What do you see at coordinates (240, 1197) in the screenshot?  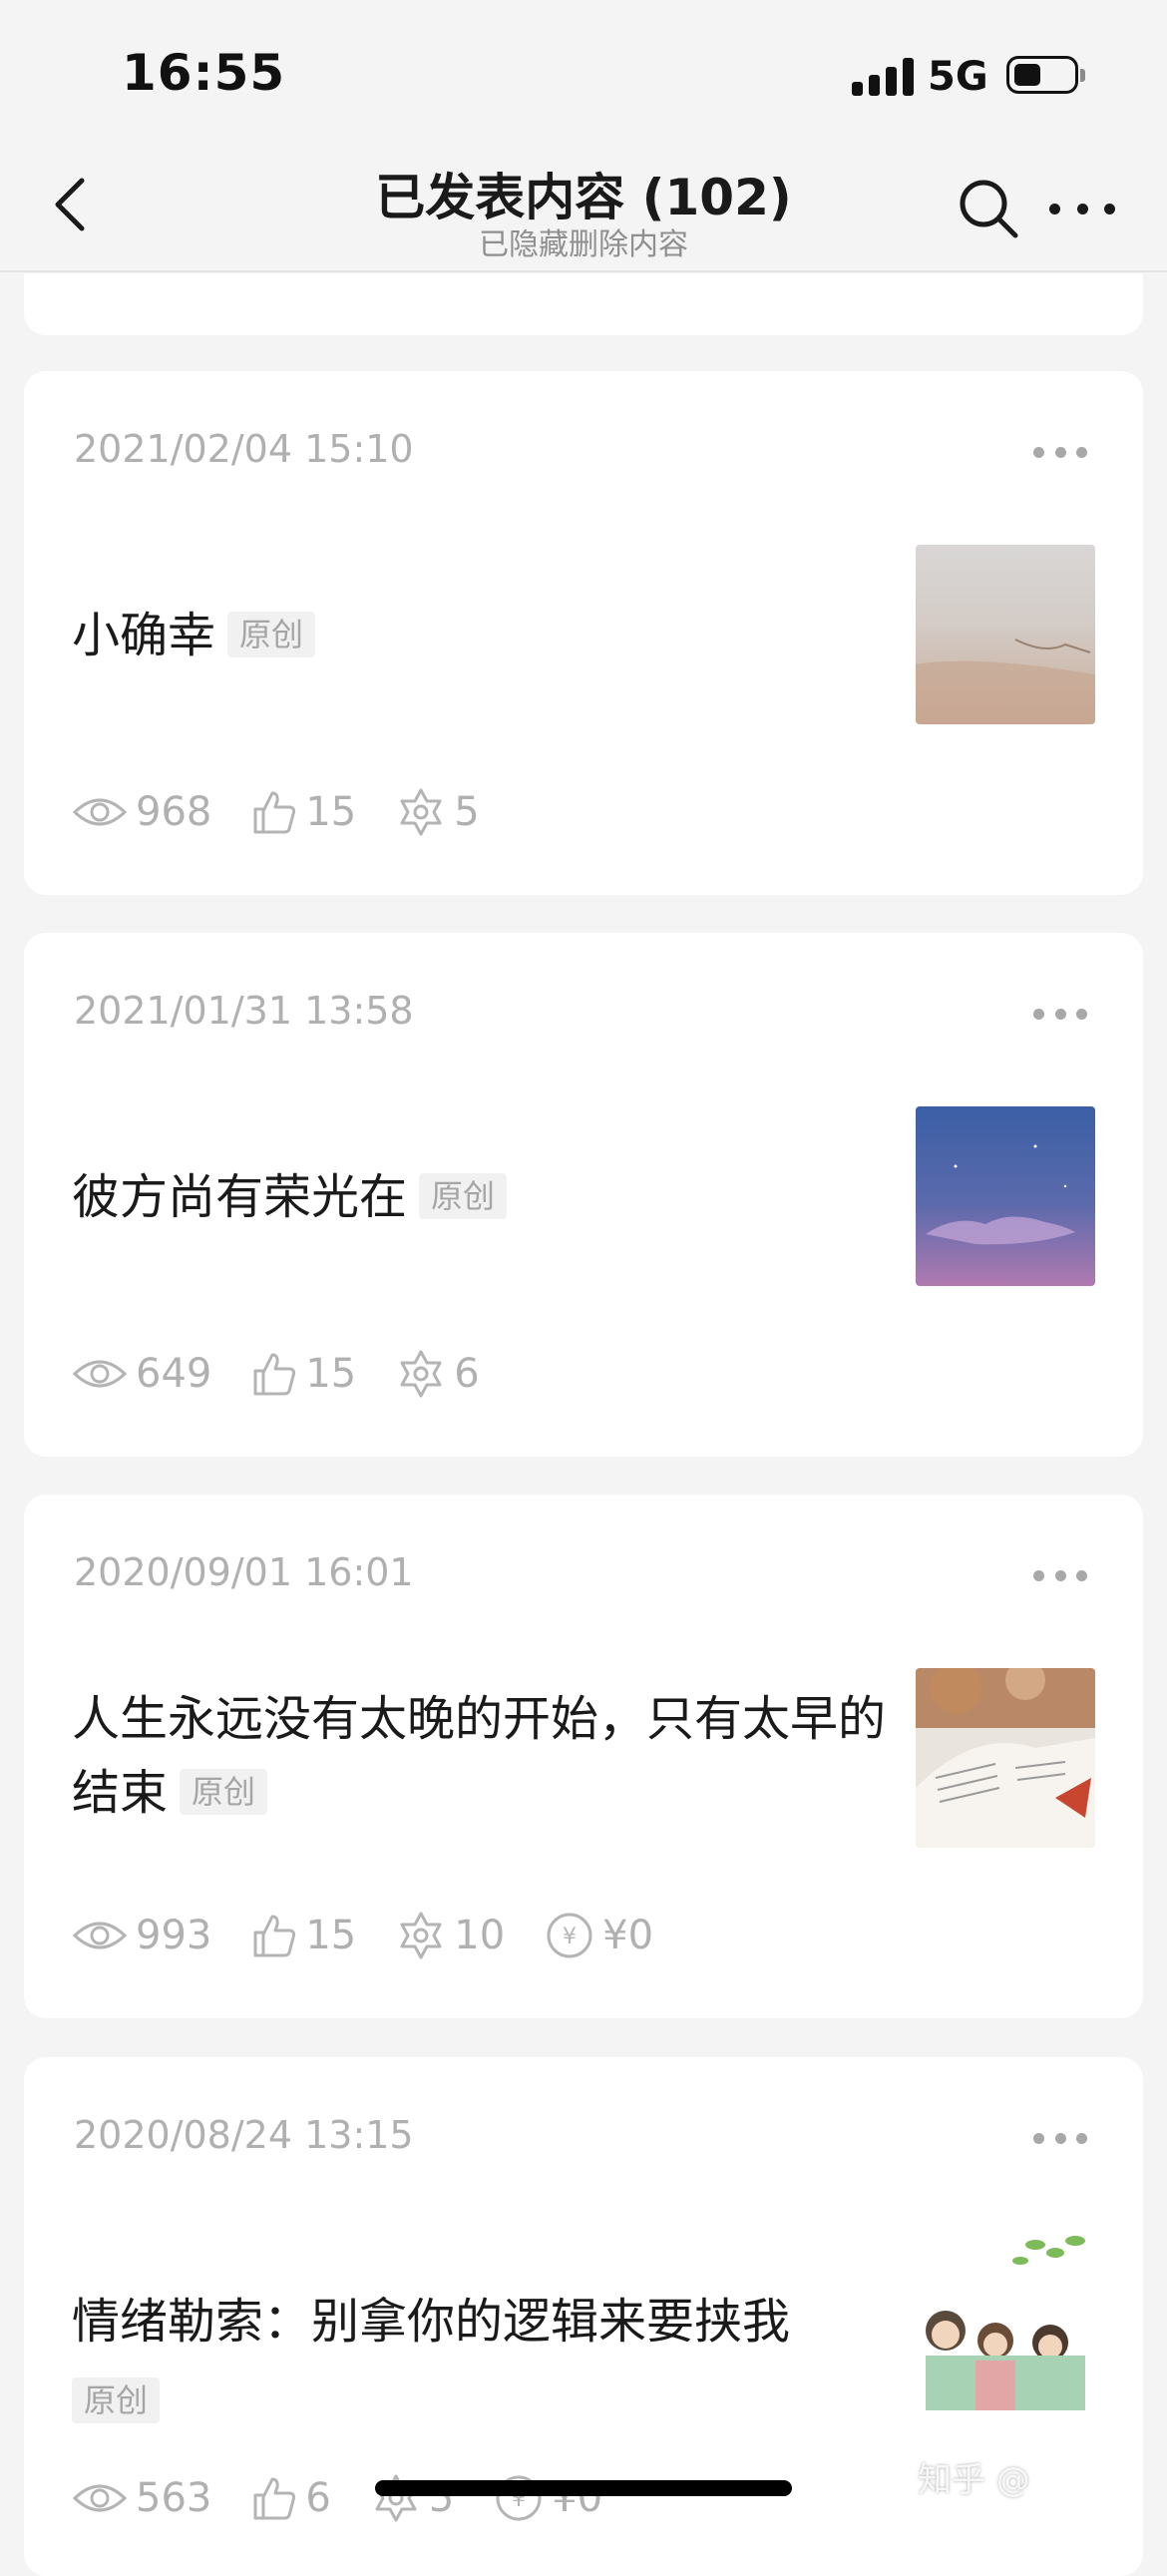 I see `post-title-text: 彼方尚有荣光在` at bounding box center [240, 1197].